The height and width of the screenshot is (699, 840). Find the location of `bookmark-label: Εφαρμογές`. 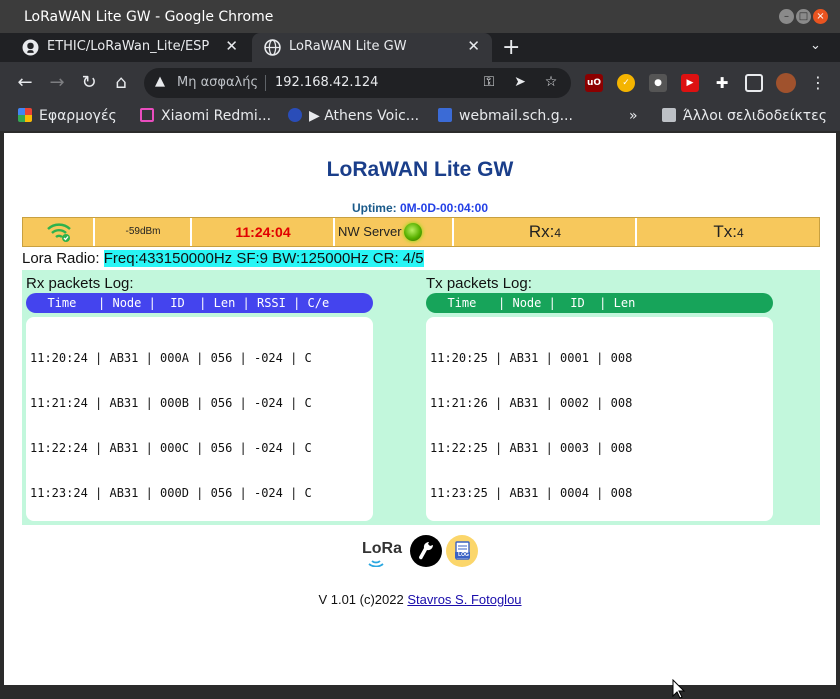

bookmark-label: Εφαρμογές is located at coordinates (78, 116).